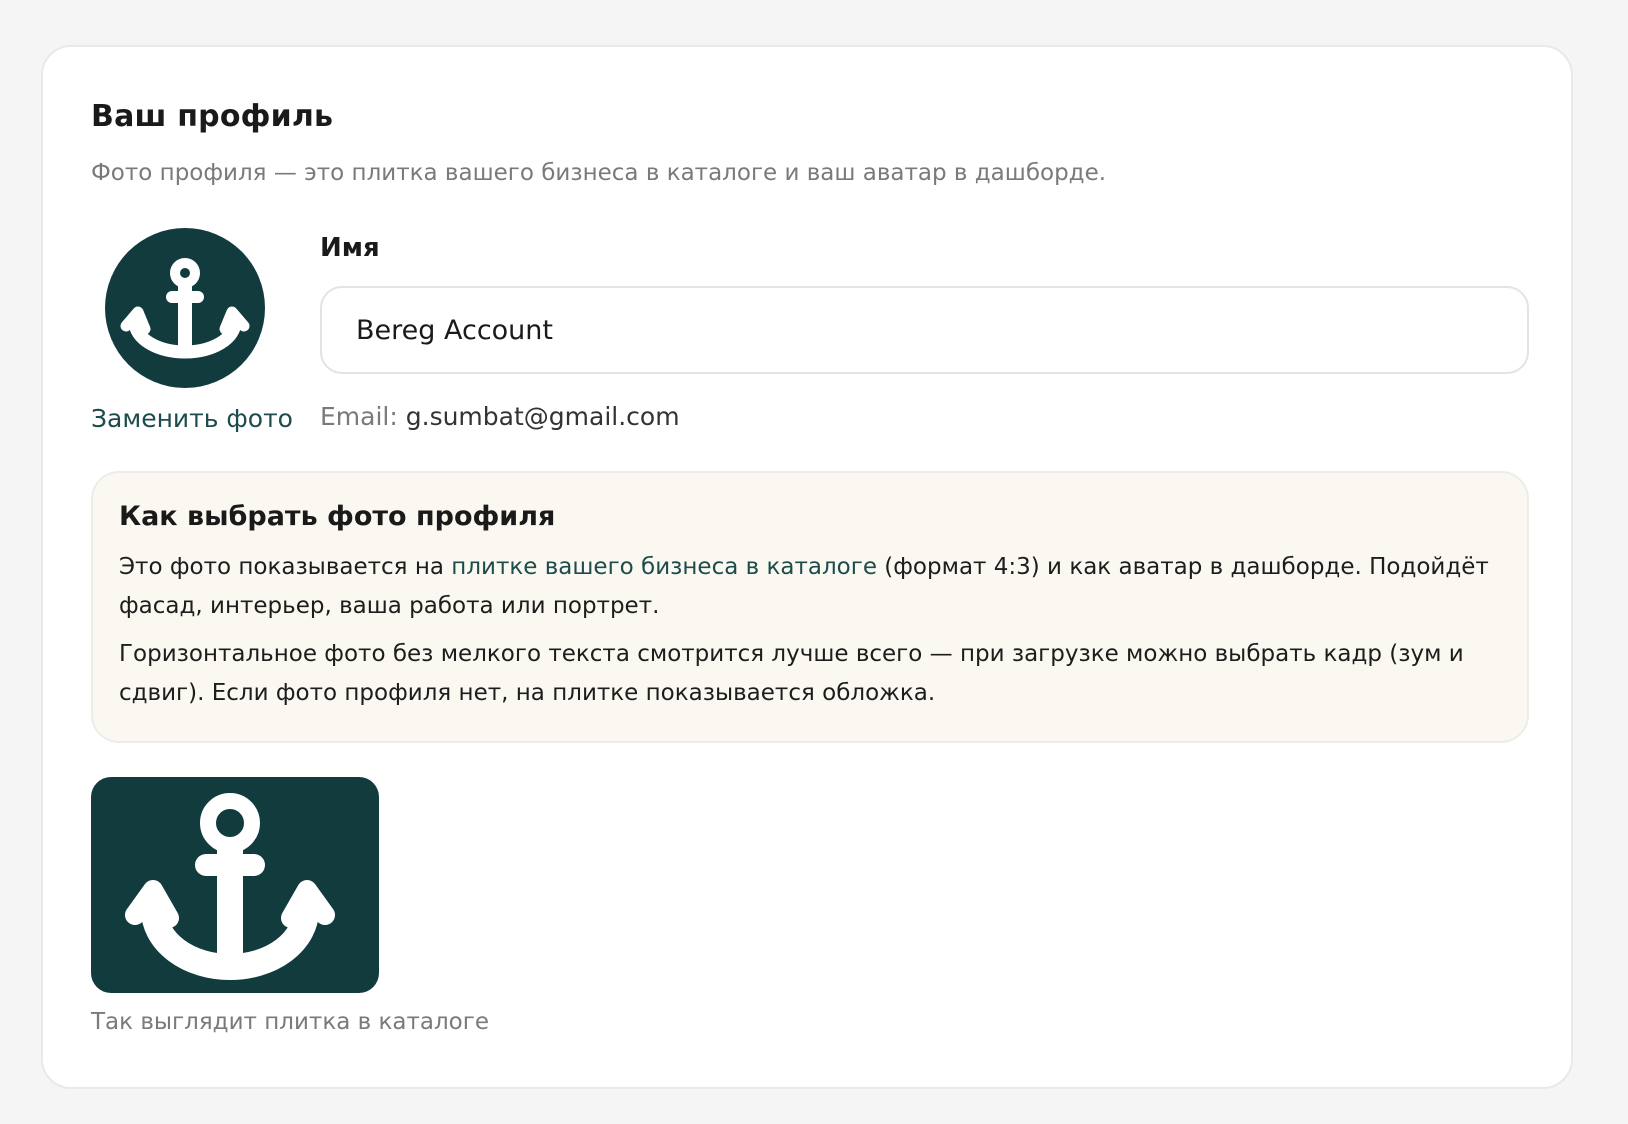  Describe the element at coordinates (542, 416) in the screenshot. I see `email-value: g.sumbat@gmail.com` at that location.